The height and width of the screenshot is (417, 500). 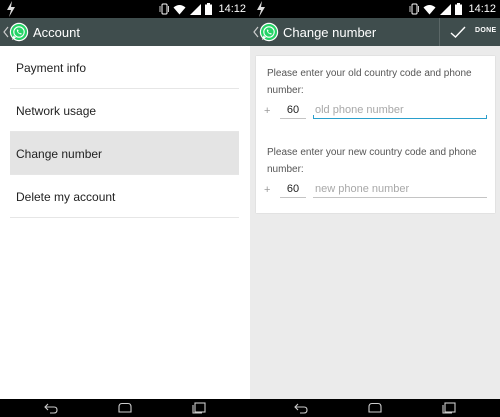 What do you see at coordinates (124, 67) in the screenshot?
I see `menu-item-payment-info: Payment info` at bounding box center [124, 67].